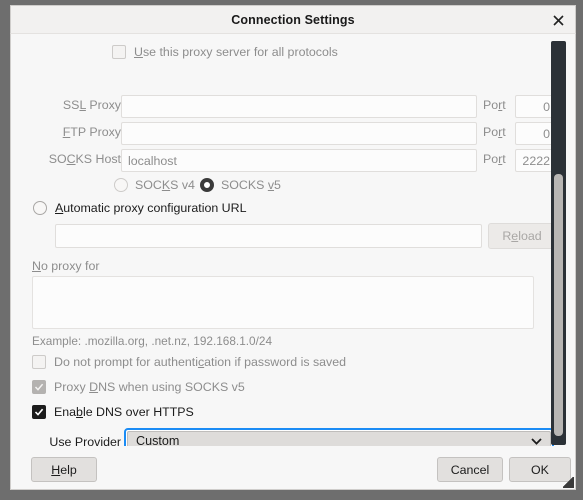 The height and width of the screenshot is (500, 583). Describe the element at coordinates (158, 440) in the screenshot. I see `provider-select-value: Custom` at that location.